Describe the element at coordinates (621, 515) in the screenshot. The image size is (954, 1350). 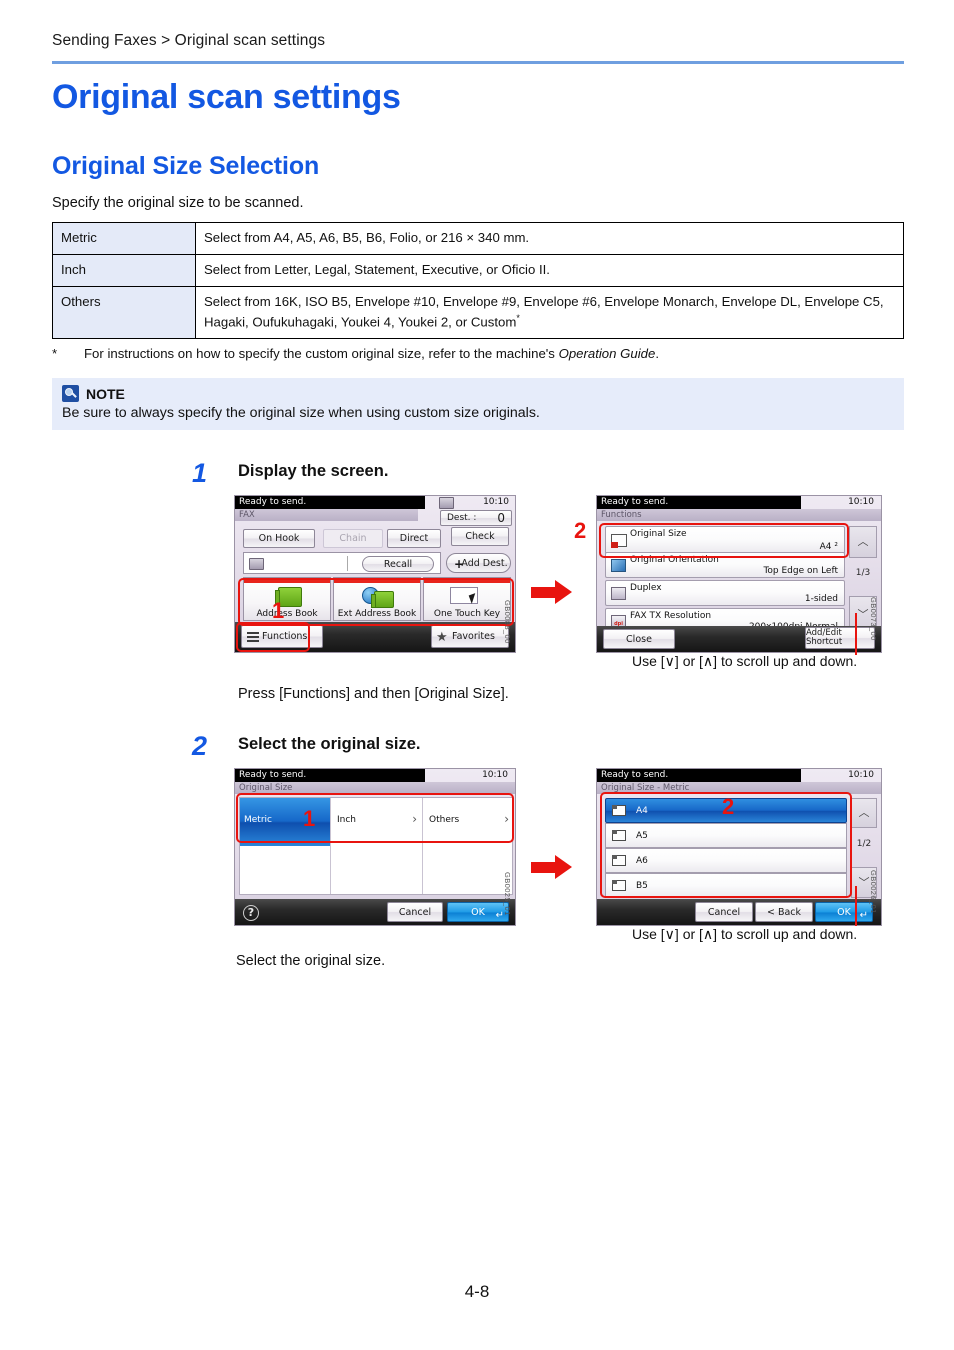
I see `functions-tab-label: Functions` at that location.